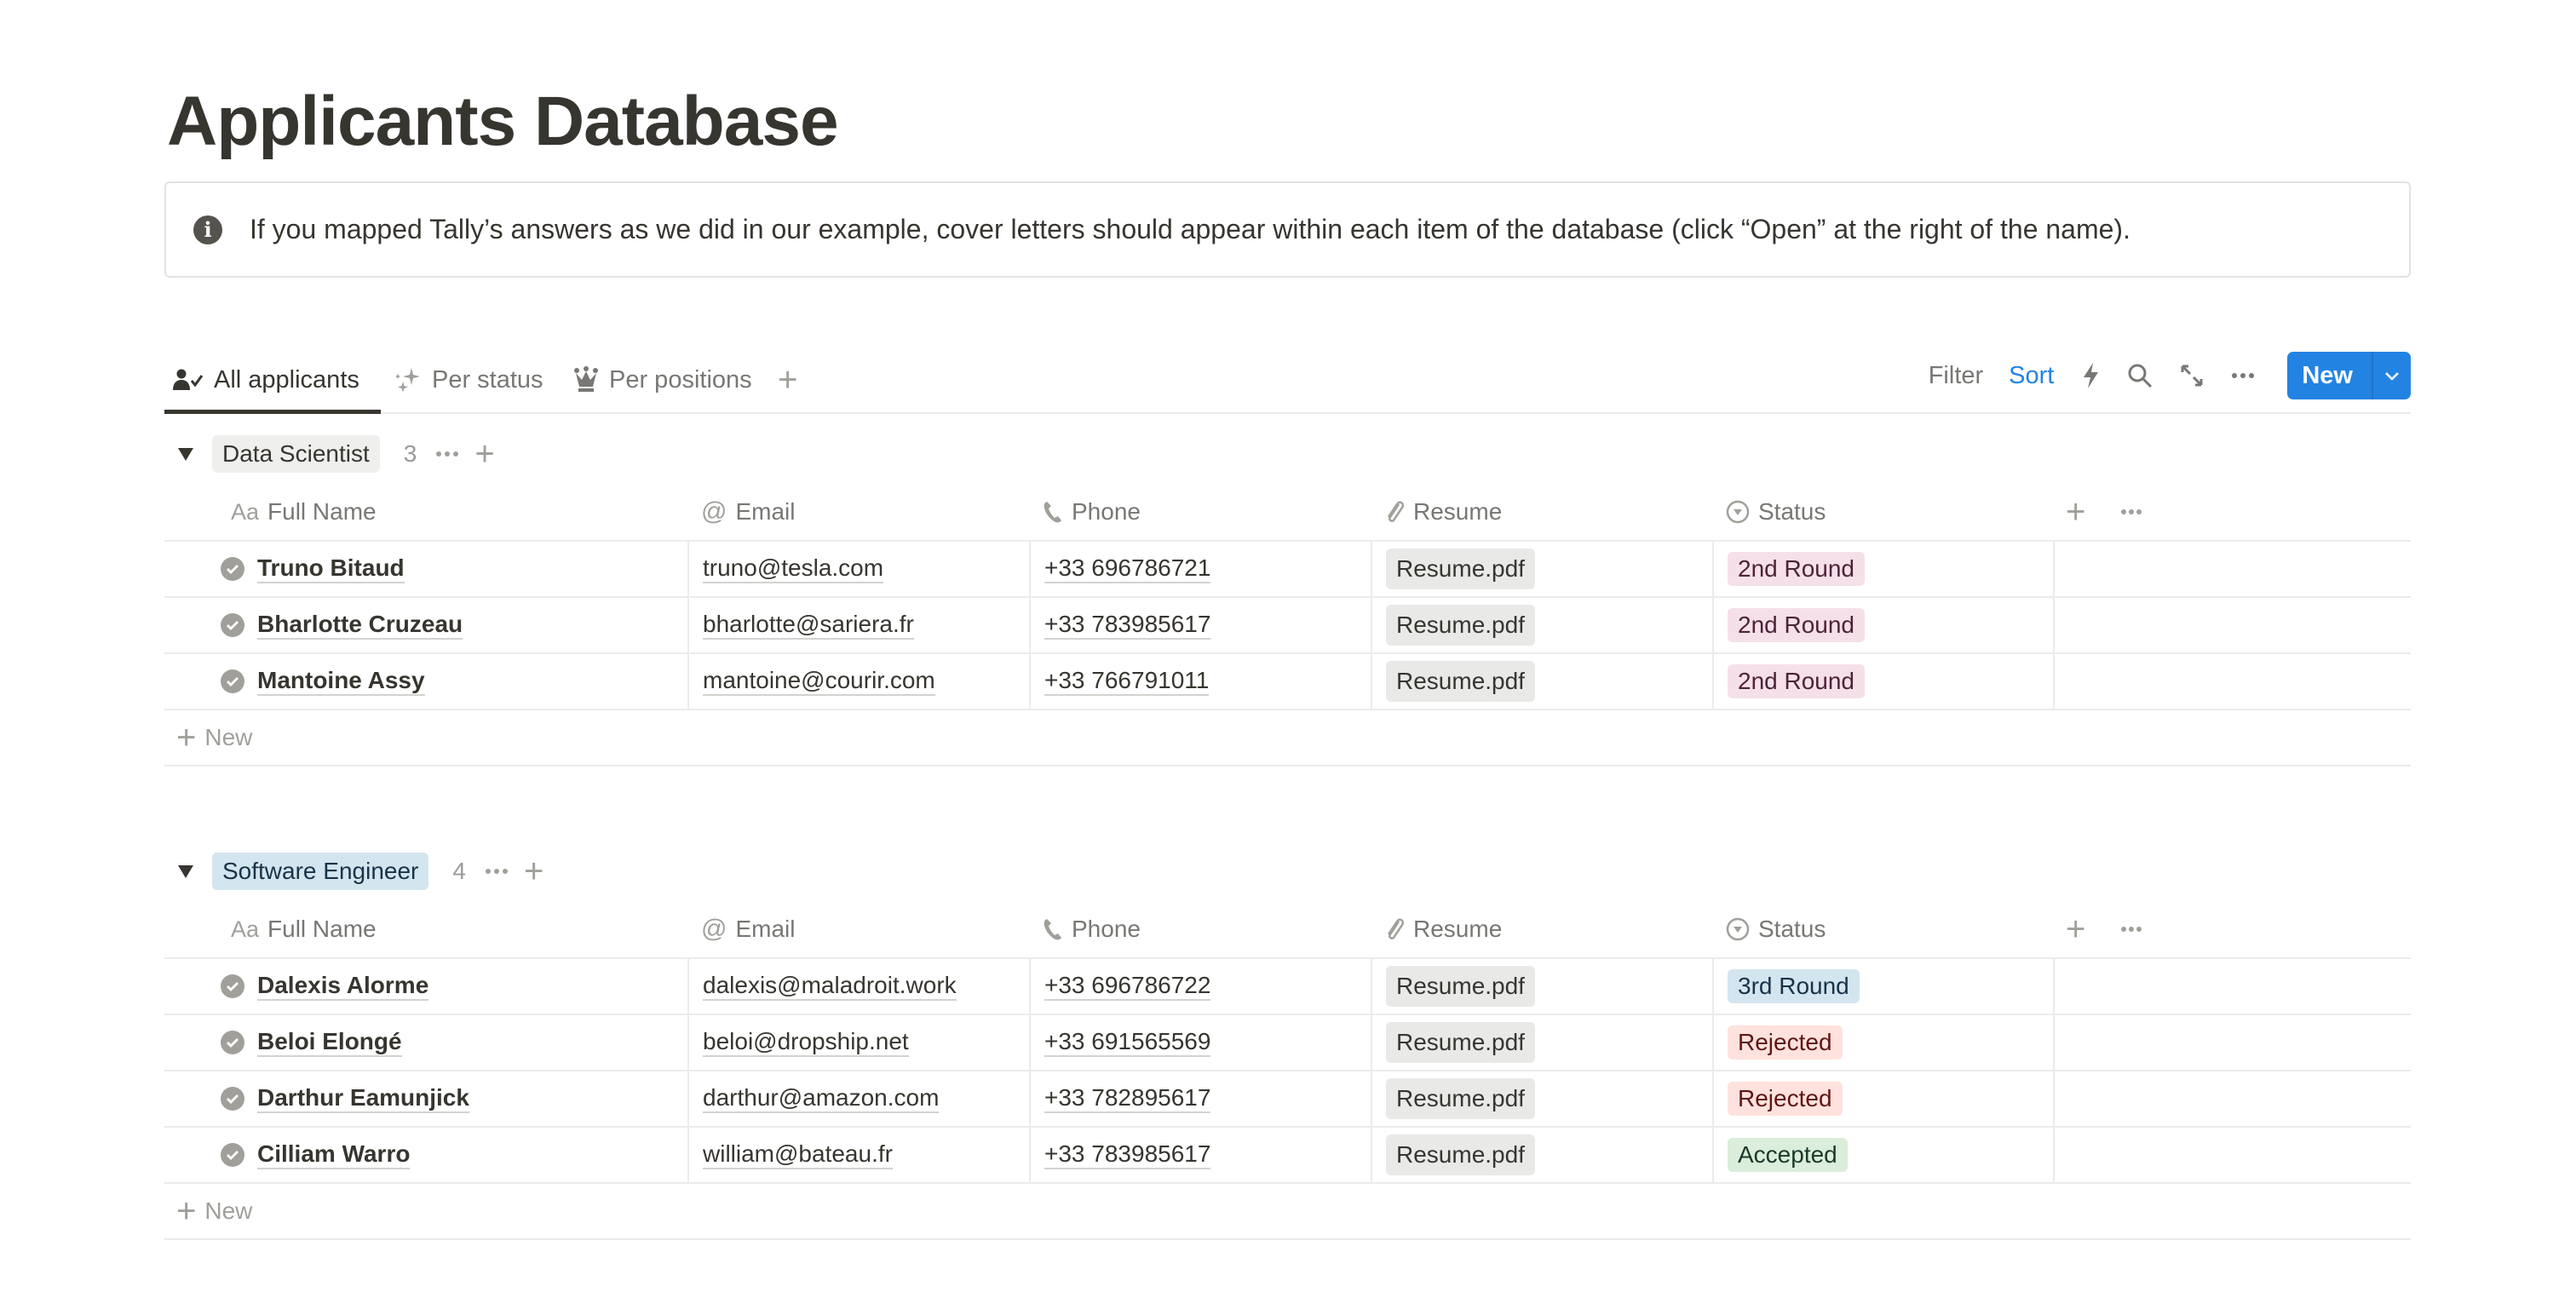 This screenshot has height=1298, width=2576. What do you see at coordinates (788, 380) in the screenshot?
I see `add-view-button: +` at bounding box center [788, 380].